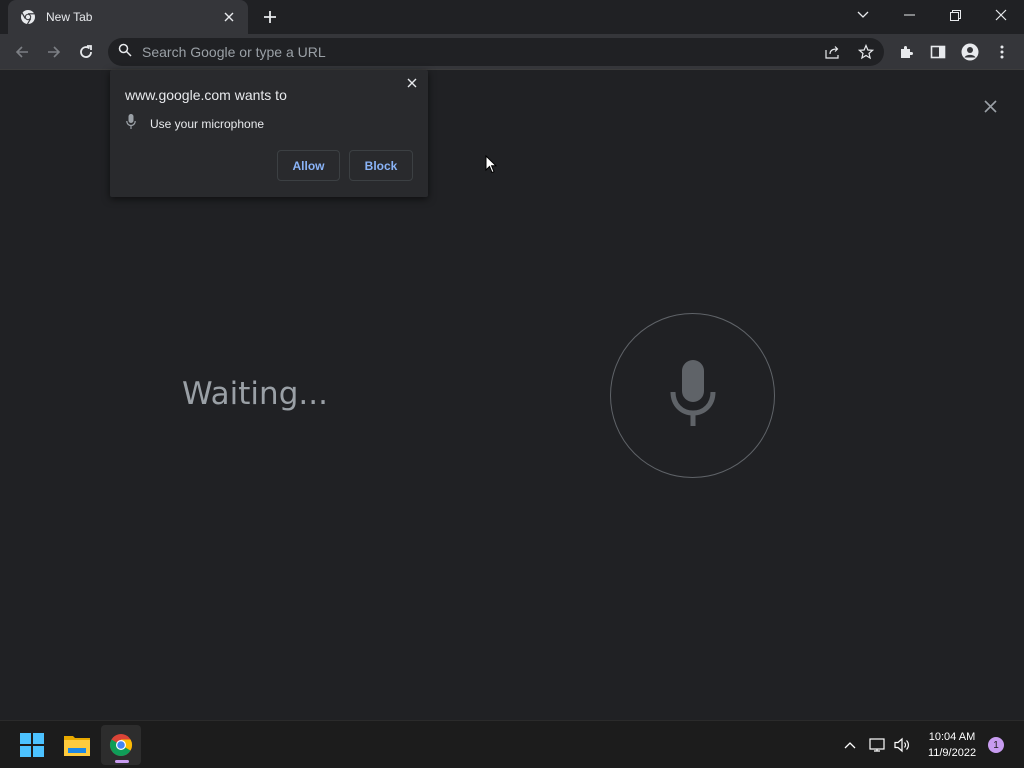 The width and height of the screenshot is (1024, 768). I want to click on system-clock: 10:04 AM 11/9/2022, so click(952, 745).